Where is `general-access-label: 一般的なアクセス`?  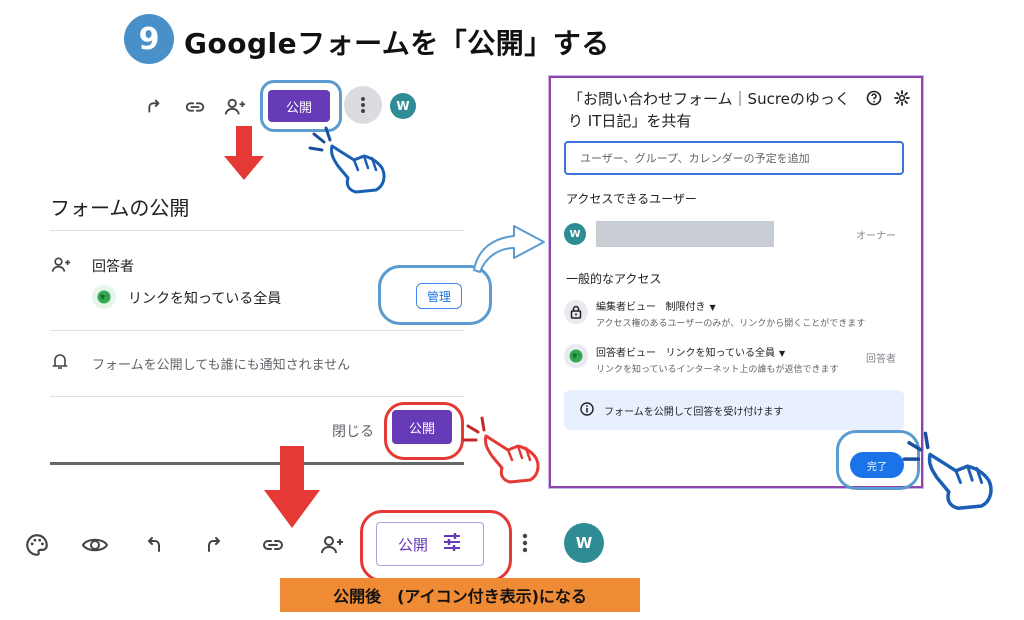 general-access-label: 一般的なアクセス is located at coordinates (614, 279).